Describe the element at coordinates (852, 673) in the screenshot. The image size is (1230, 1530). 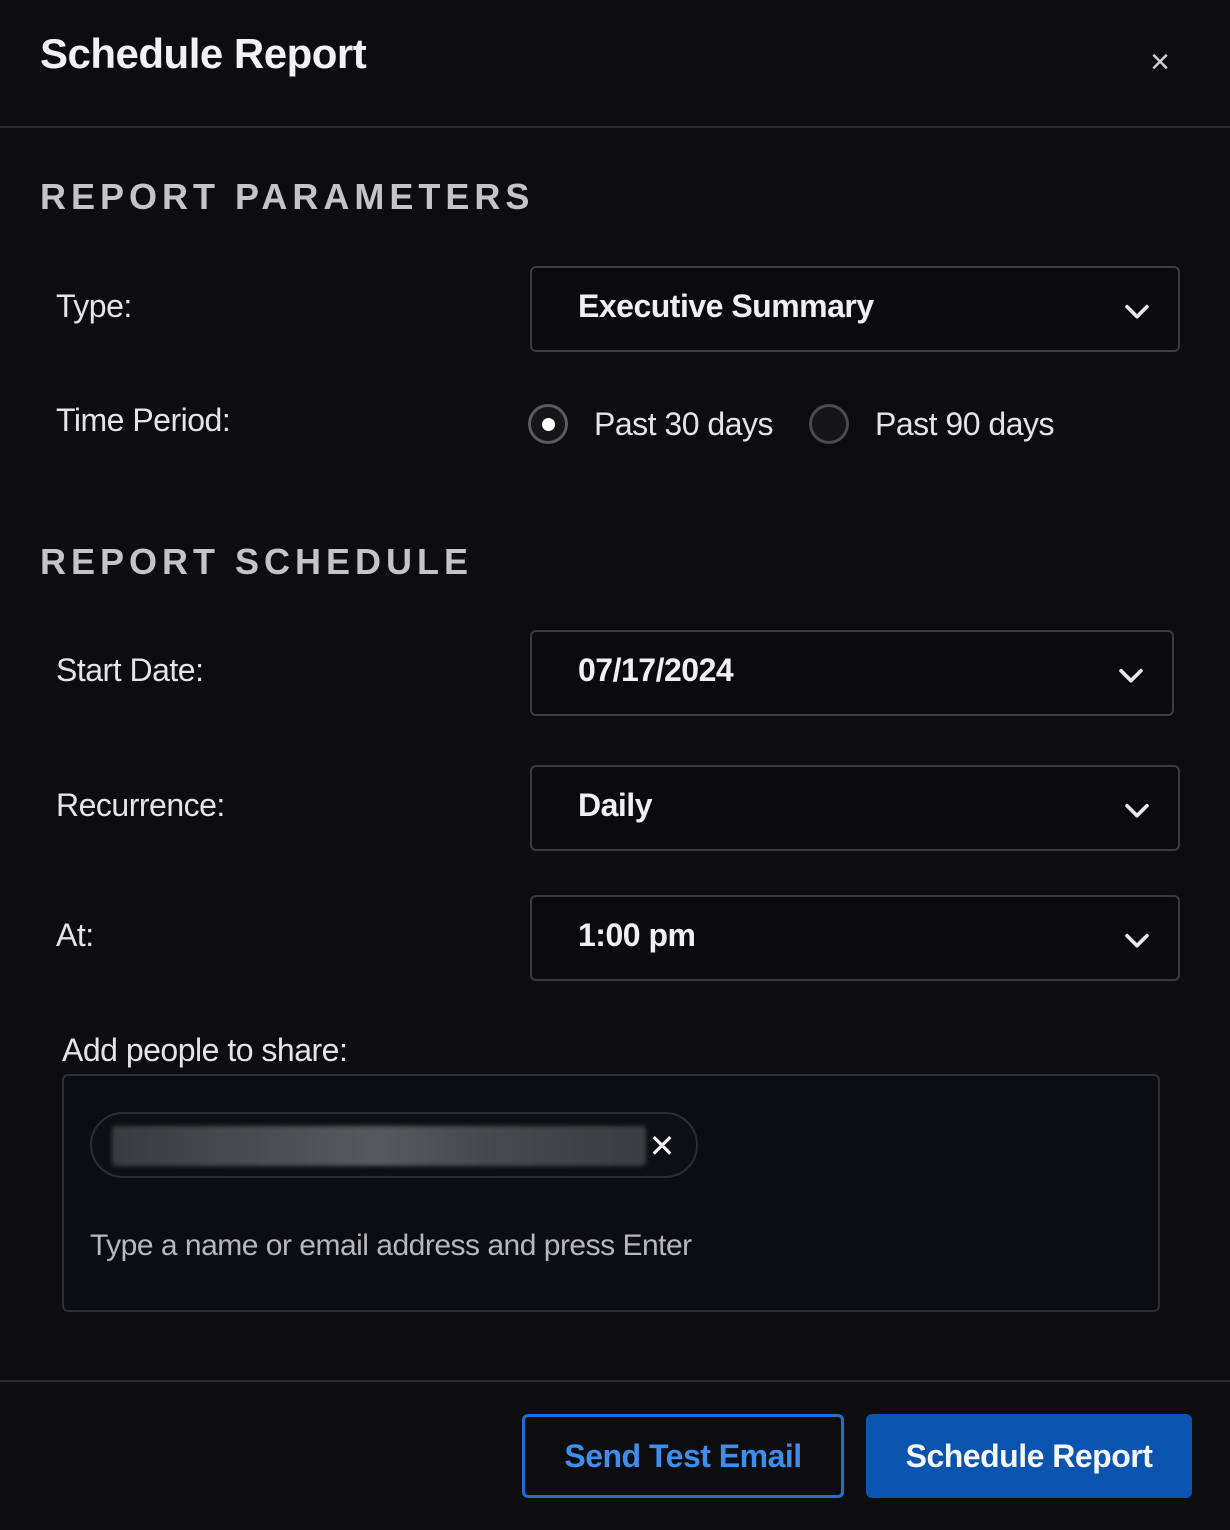
I see `start-date-select: 07/17/2024` at that location.